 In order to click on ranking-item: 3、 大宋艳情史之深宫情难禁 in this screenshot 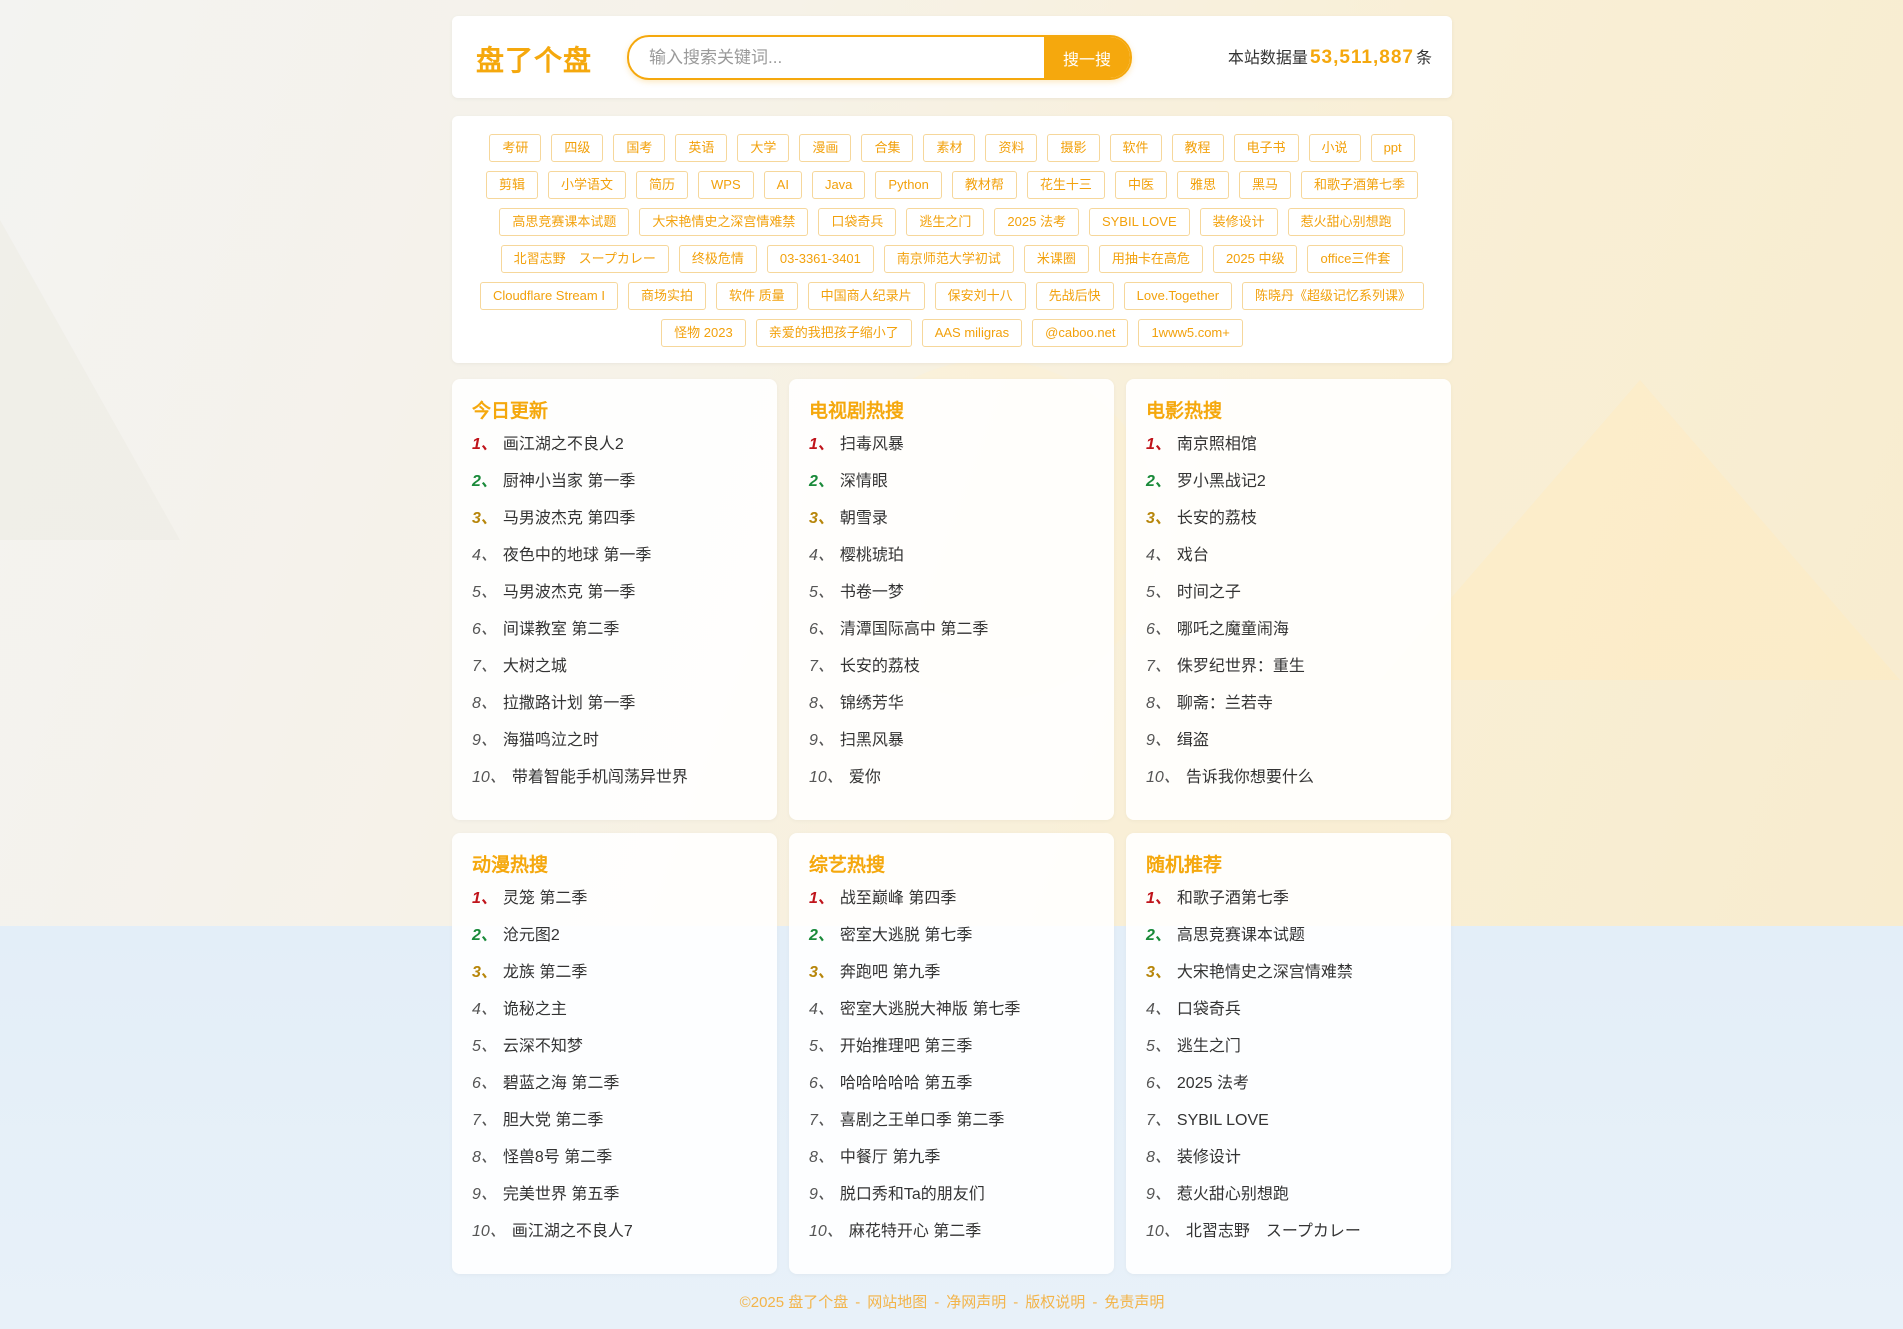, I will do `click(1288, 978)`.